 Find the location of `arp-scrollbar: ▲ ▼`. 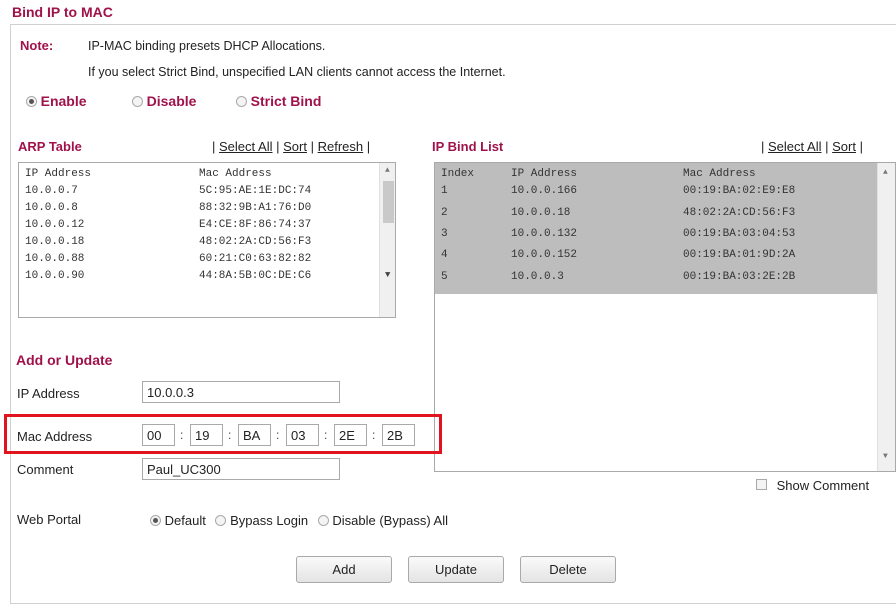

arp-scrollbar: ▲ ▼ is located at coordinates (387, 240).